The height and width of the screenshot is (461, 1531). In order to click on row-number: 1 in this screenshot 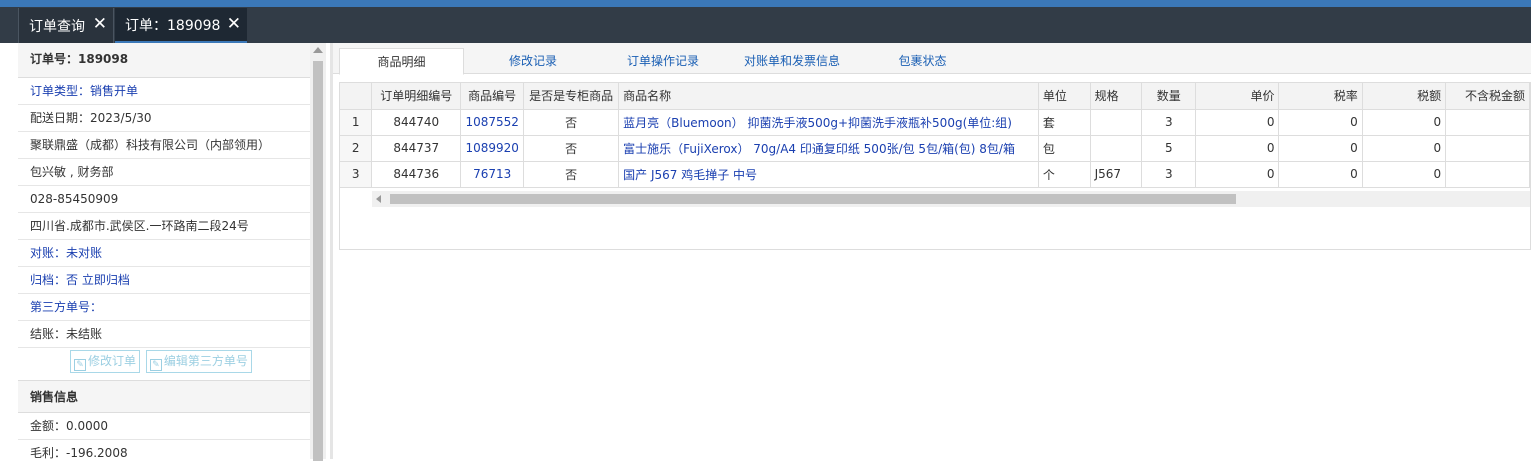, I will do `click(356, 122)`.